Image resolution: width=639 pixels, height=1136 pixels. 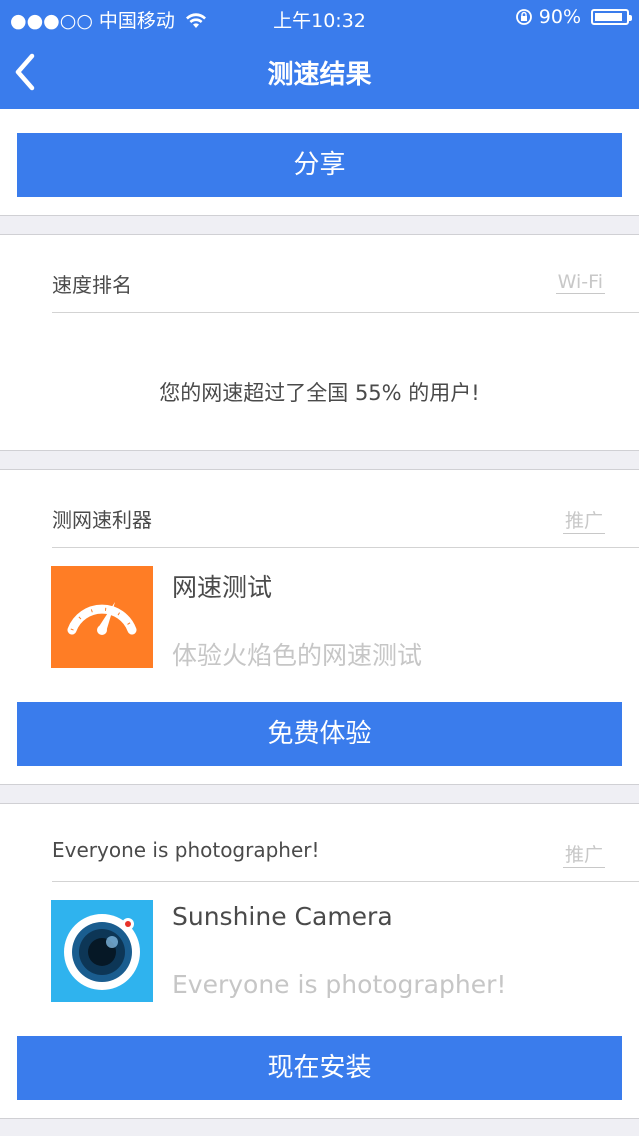 I want to click on ranking-title: 速度排名, so click(x=92, y=285).